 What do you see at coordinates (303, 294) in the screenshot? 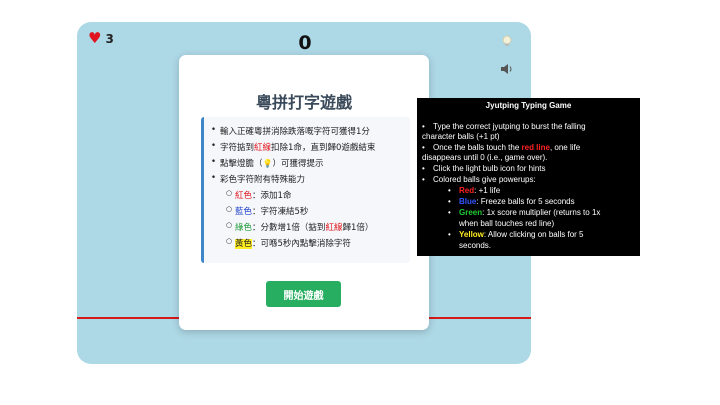
I see `start-game-button: 開始遊戲` at bounding box center [303, 294].